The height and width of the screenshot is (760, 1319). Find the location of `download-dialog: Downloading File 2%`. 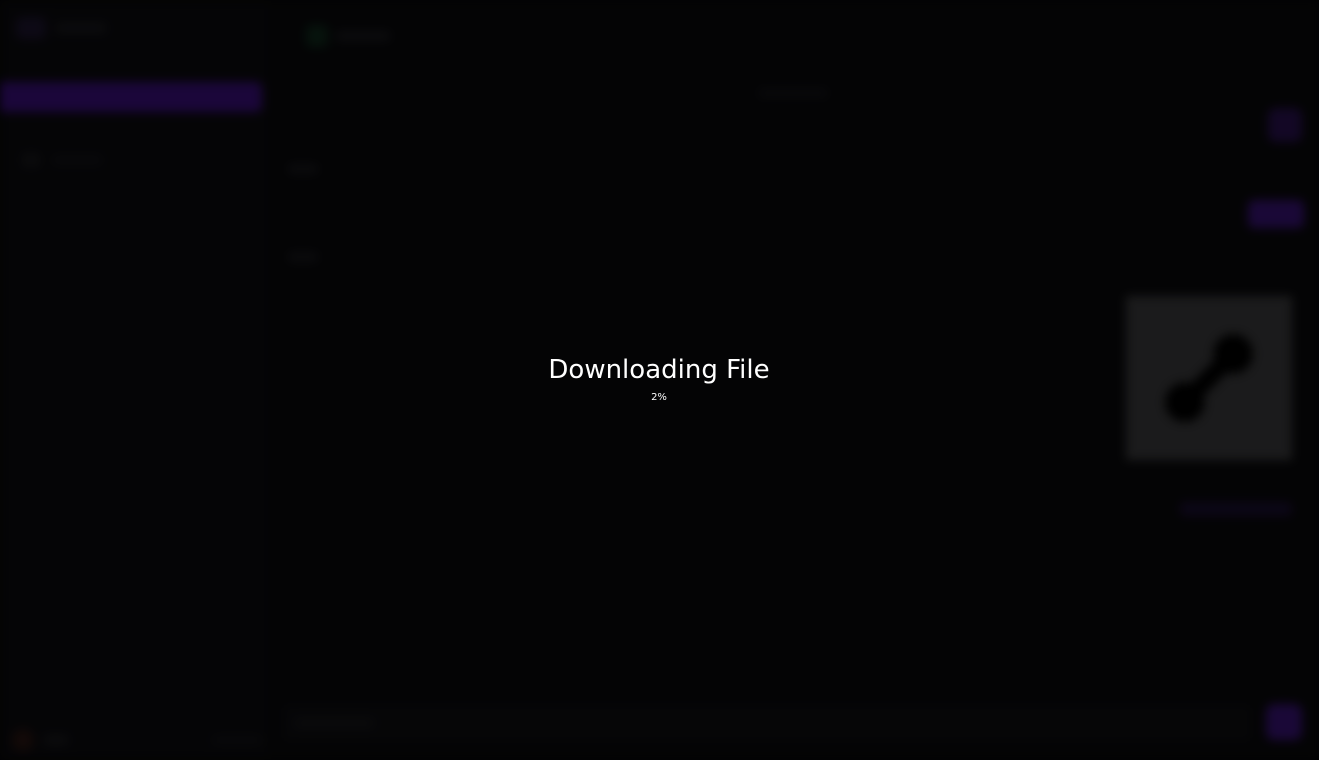

download-dialog: Downloading File 2% is located at coordinates (659, 384).